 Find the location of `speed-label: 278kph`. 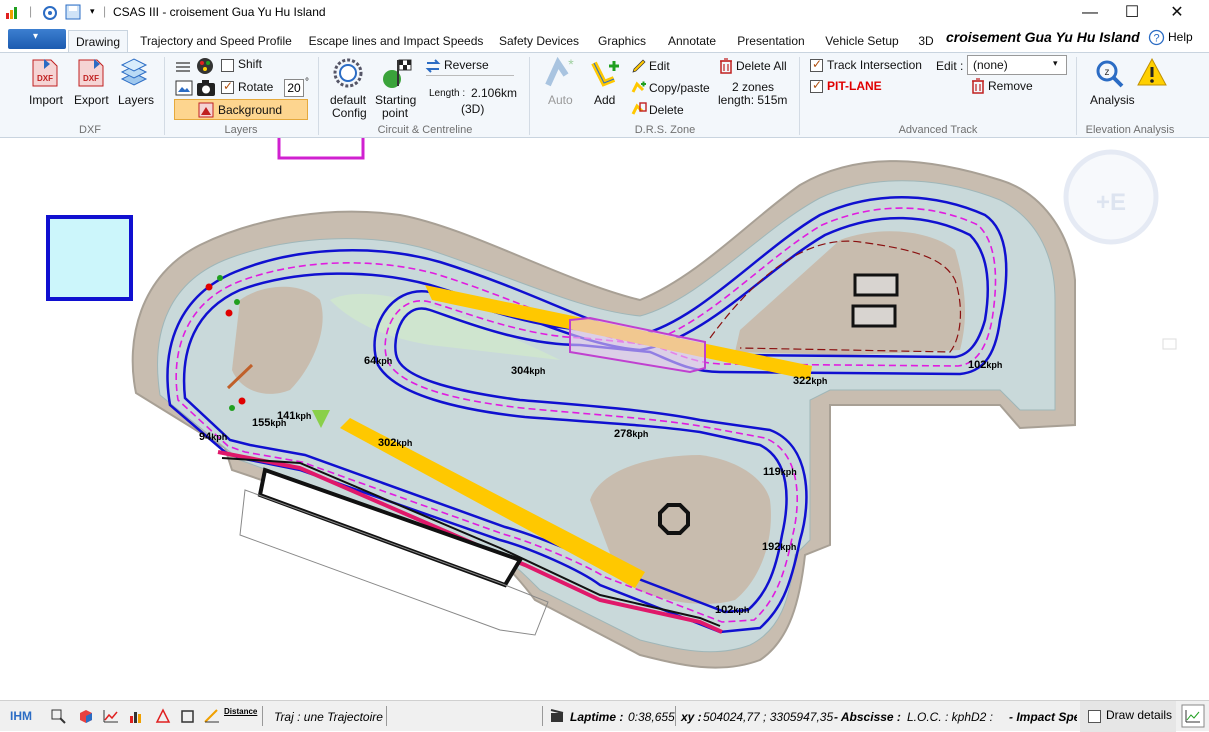

speed-label: 278kph is located at coordinates (631, 434).